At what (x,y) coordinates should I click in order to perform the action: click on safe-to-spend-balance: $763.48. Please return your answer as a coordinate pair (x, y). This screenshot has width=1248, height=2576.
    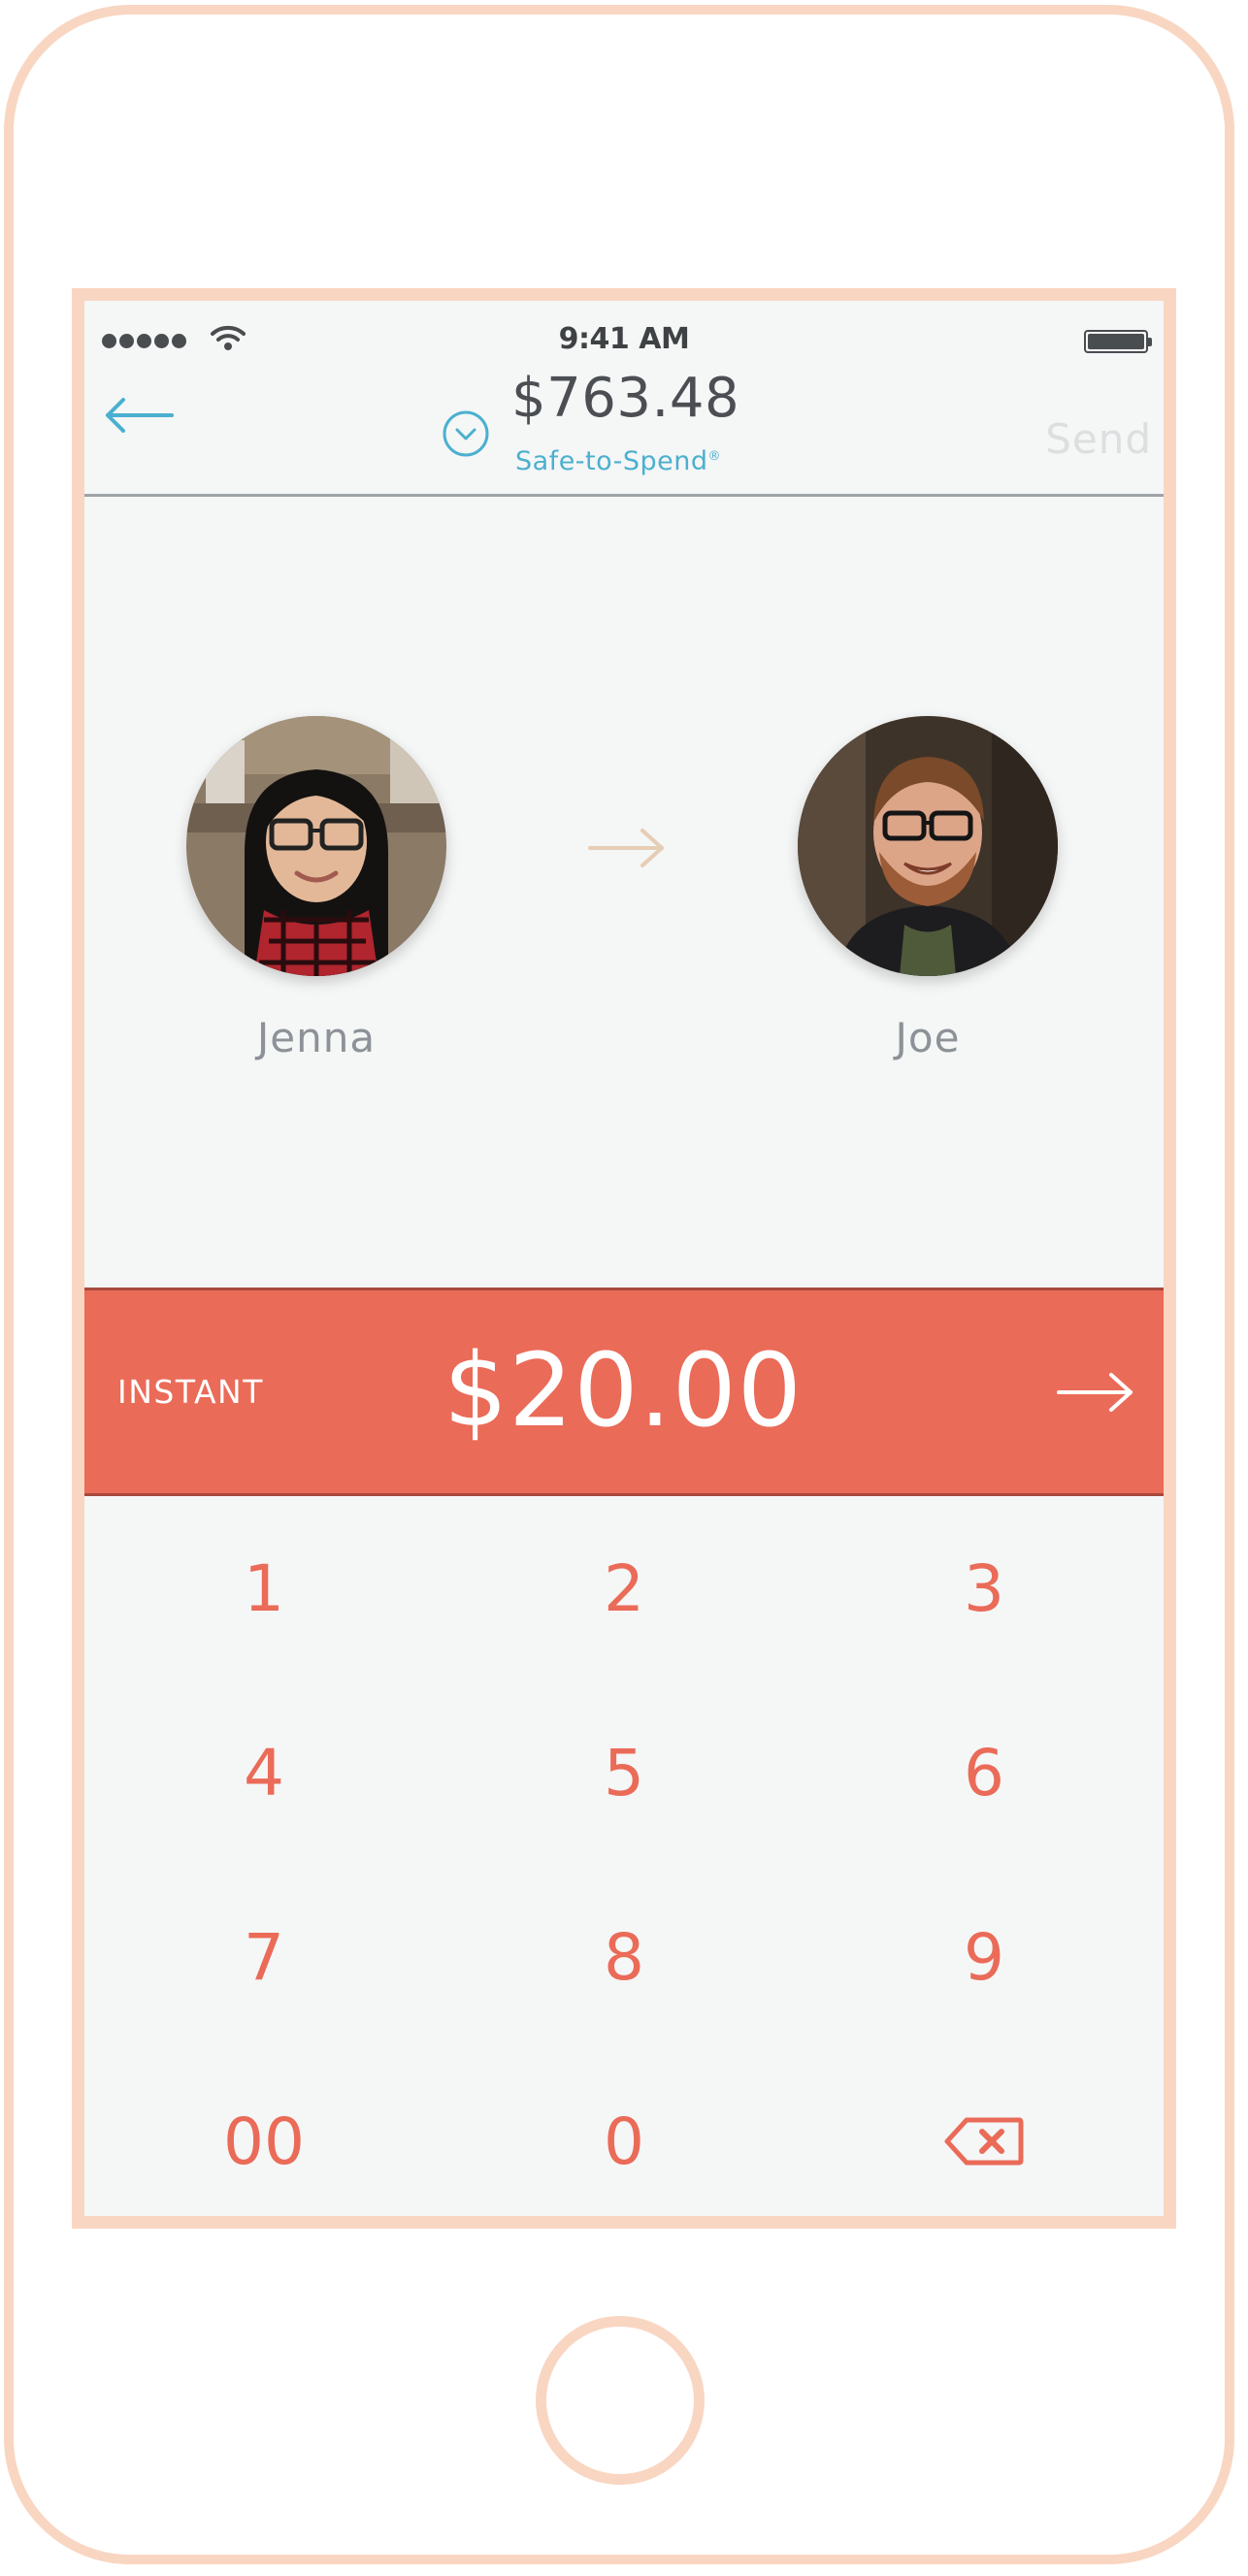
    Looking at the image, I should click on (625, 398).